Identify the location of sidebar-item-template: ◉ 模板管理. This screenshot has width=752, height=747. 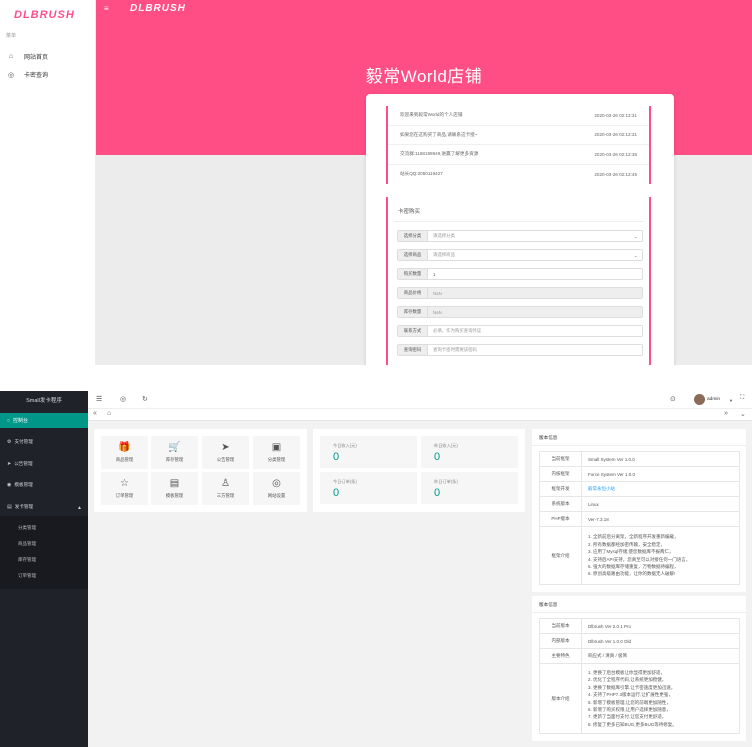
(20, 485).